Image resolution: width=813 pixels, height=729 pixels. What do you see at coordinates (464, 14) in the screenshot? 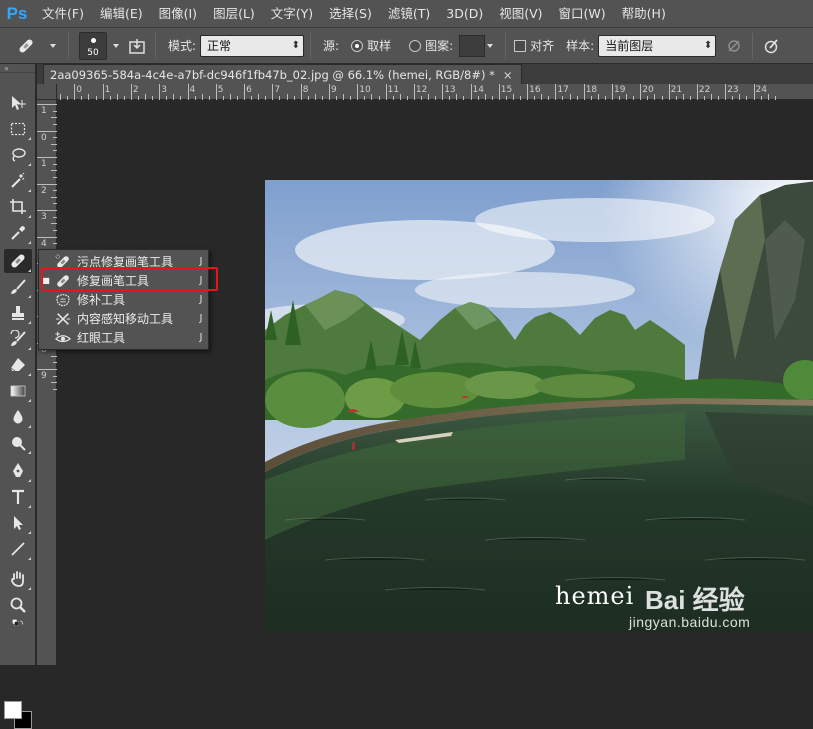
I see `menu-3d: 3D(D)` at bounding box center [464, 14].